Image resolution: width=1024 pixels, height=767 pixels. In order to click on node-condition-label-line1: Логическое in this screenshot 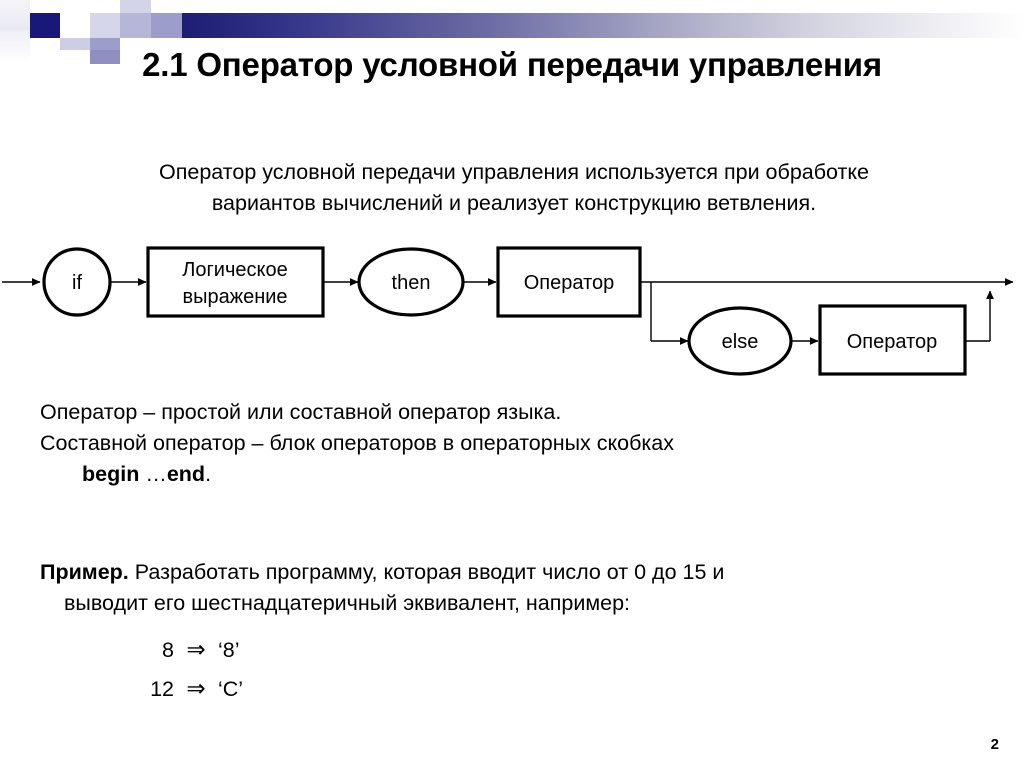, I will do `click(234, 270)`.